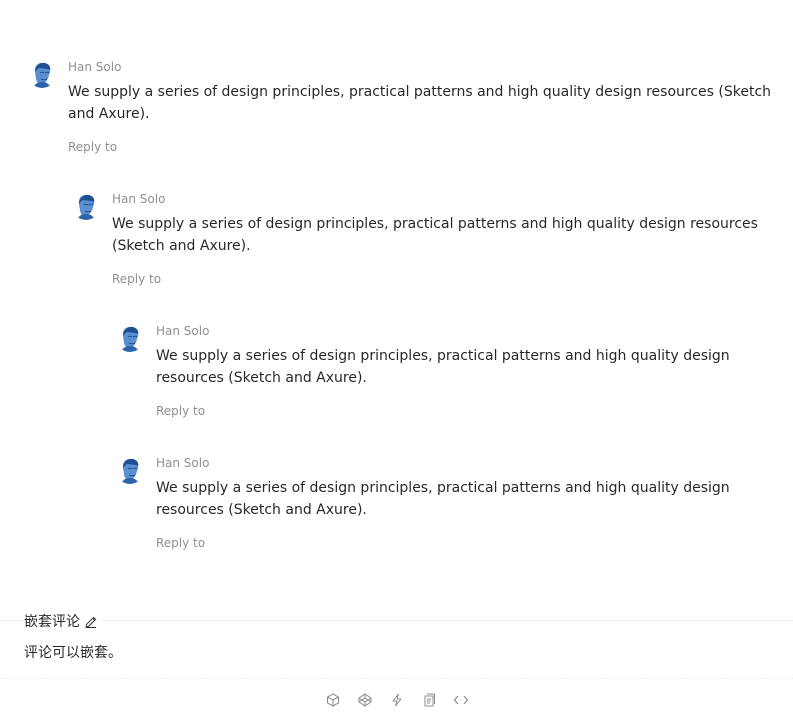 This screenshot has width=793, height=720. Describe the element at coordinates (461, 700) in the screenshot. I see `code-icon` at that location.